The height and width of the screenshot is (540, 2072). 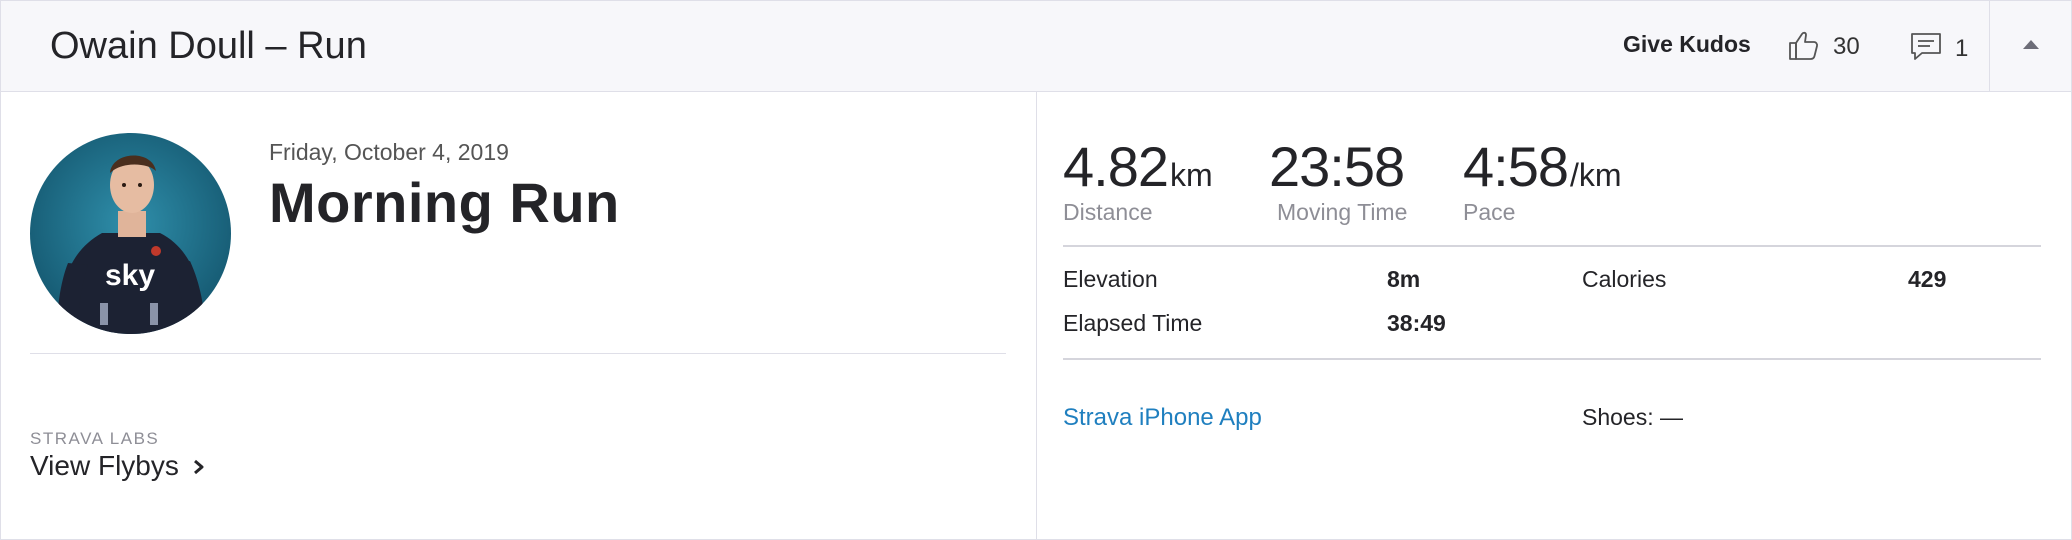 I want to click on calories-value: 429, so click(x=1927, y=279).